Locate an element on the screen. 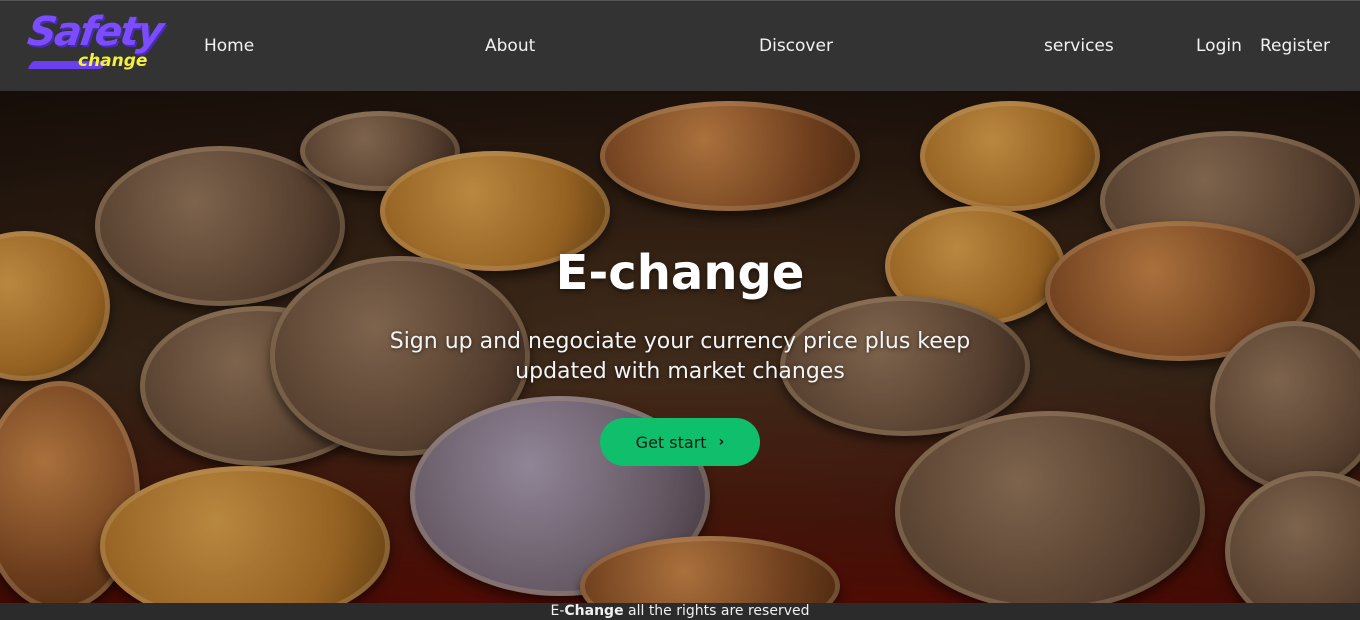 The height and width of the screenshot is (620, 1360). footer-rights-text: all the rights are reserved is located at coordinates (716, 611).